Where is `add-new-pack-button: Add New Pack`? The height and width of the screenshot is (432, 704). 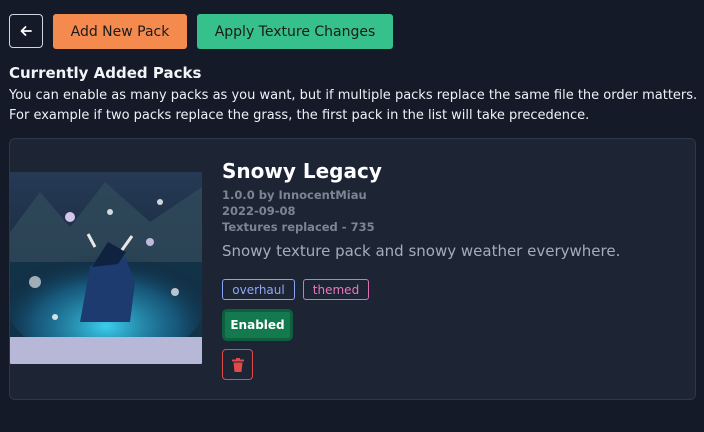
add-new-pack-button: Add New Pack is located at coordinates (120, 31).